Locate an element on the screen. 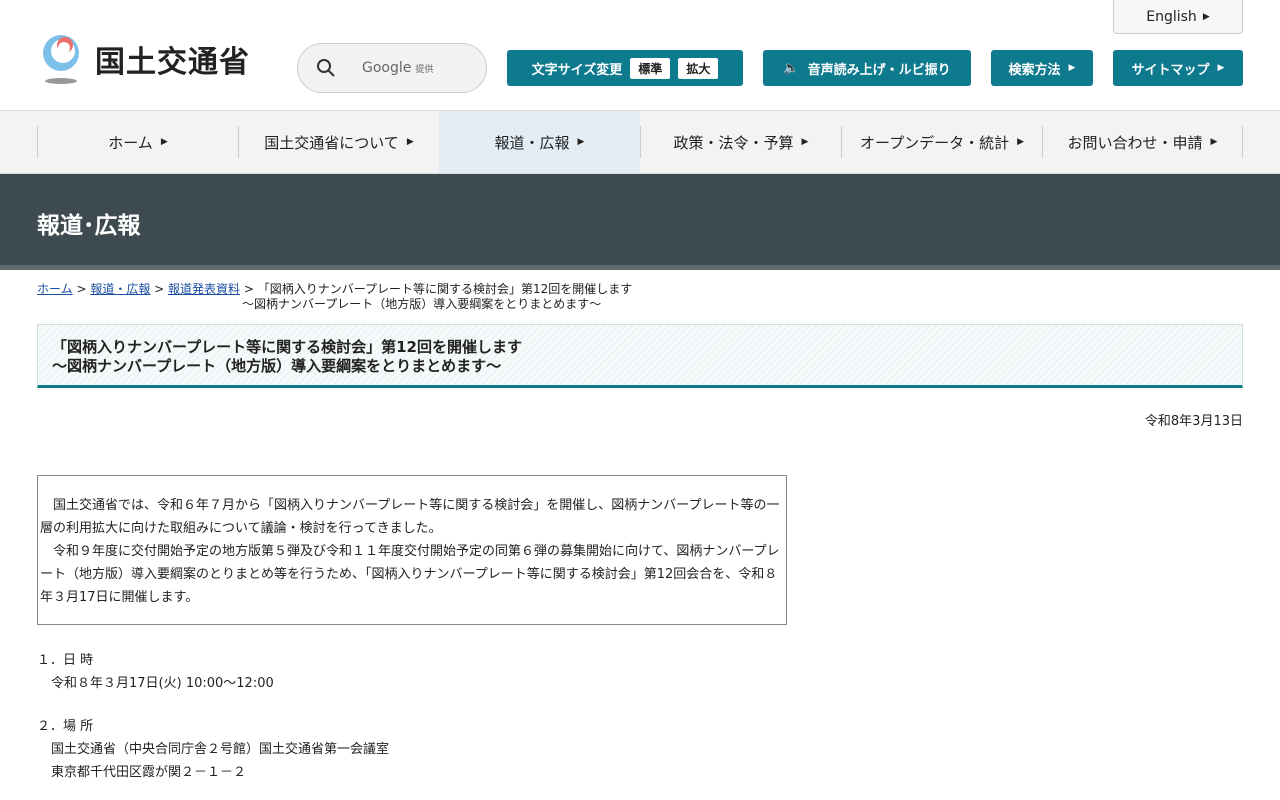 The width and height of the screenshot is (1280, 800). breadcrumb-current: 「図柄入りナンバープレート等に関する検討会」第12回を開催します is located at coordinates (445, 289).